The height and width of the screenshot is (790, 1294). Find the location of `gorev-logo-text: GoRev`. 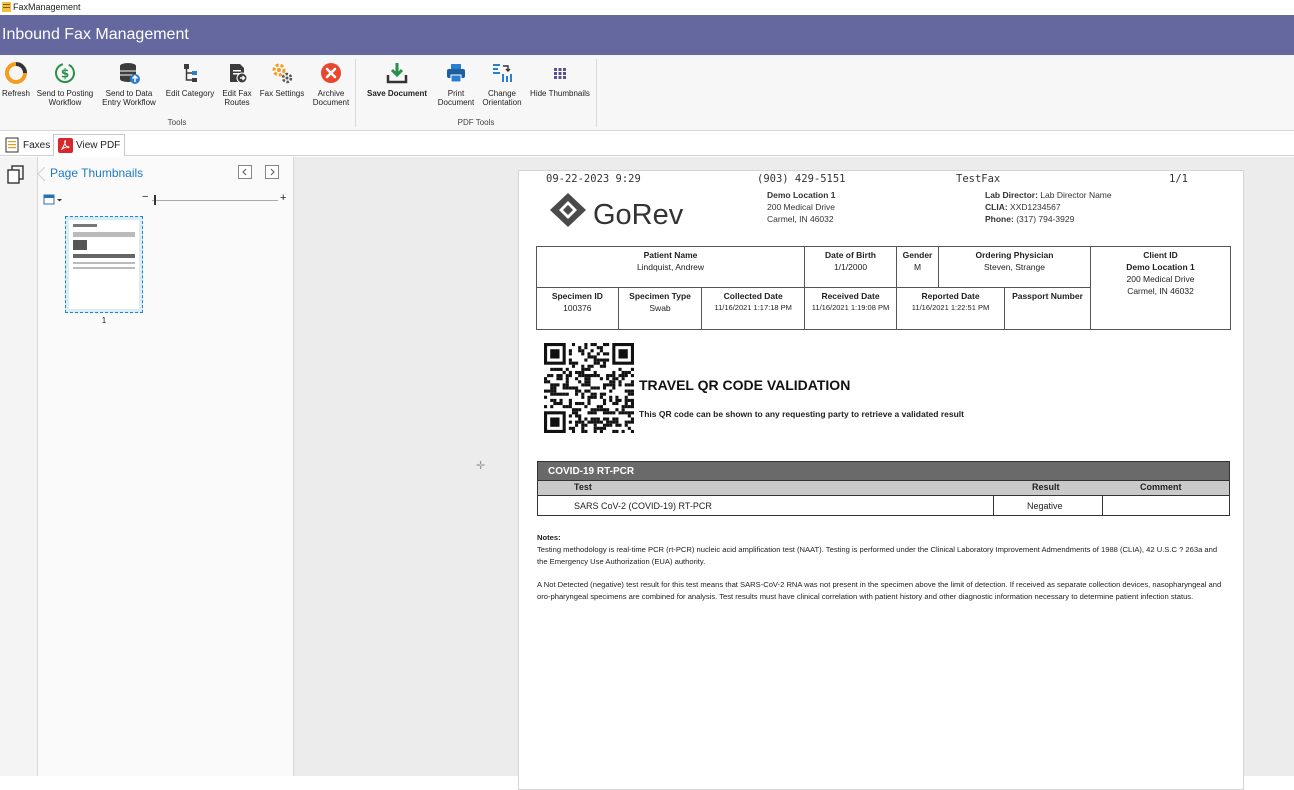

gorev-logo-text: GoRev is located at coordinates (638, 215).